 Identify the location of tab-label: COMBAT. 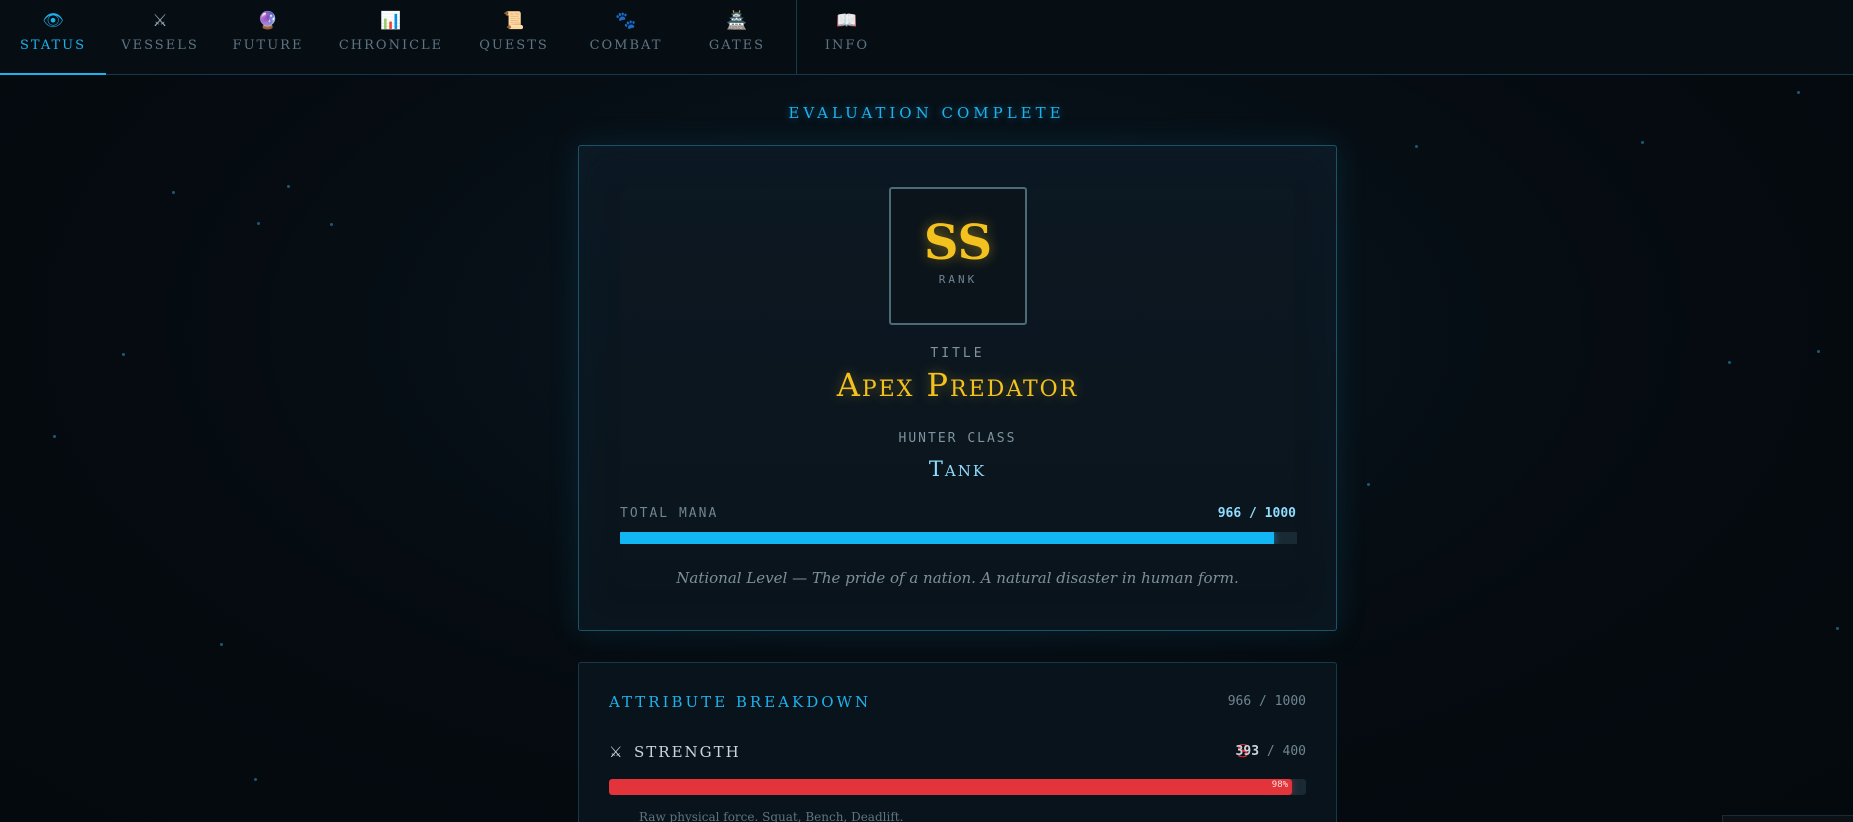
(626, 45).